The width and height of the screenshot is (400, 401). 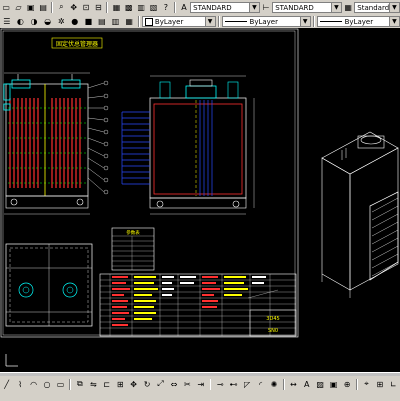 I want to click on color-value: ByLayer, so click(x=169, y=21).